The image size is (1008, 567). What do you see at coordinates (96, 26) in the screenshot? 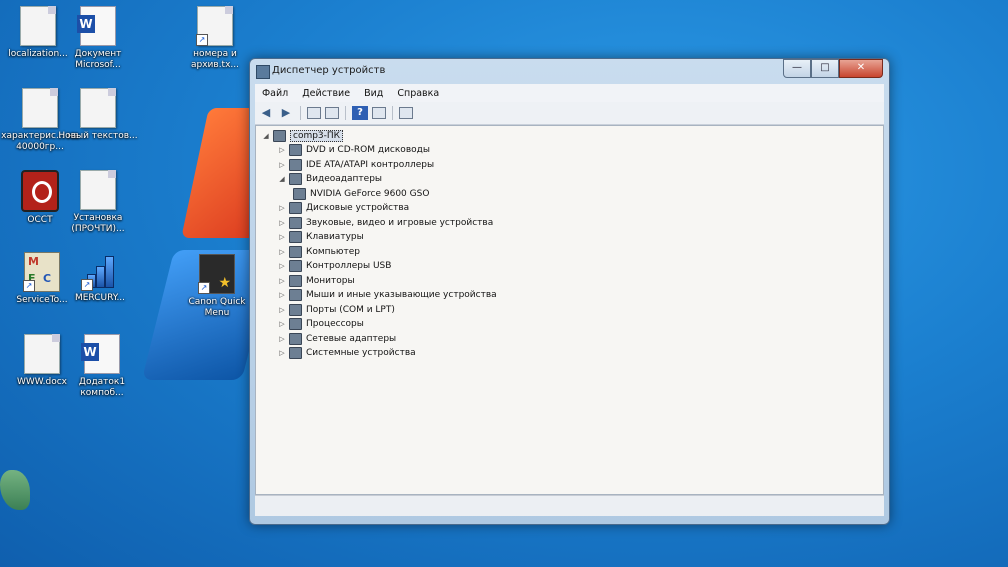
I see `word-document-icon` at bounding box center [96, 26].